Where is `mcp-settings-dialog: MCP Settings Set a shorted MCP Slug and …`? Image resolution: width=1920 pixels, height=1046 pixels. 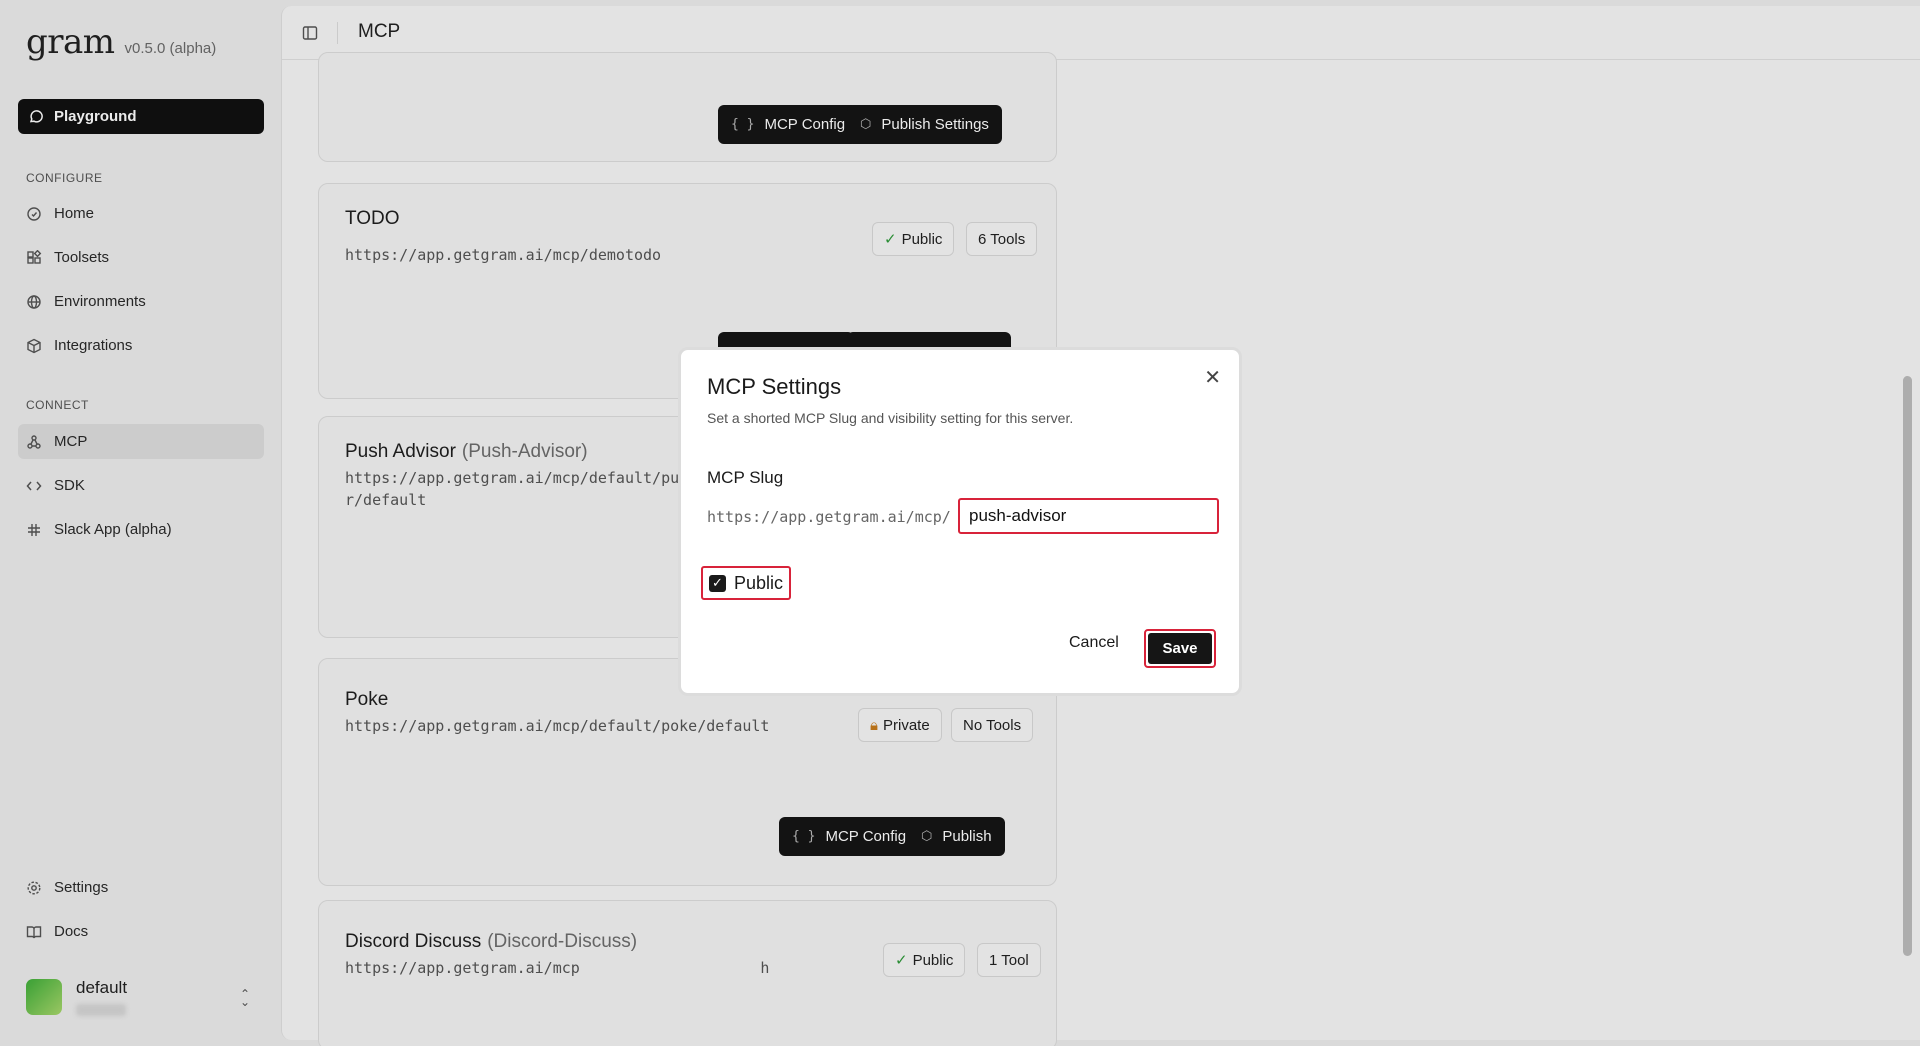 mcp-settings-dialog: MCP Settings Set a shorted MCP Slug and … is located at coordinates (960, 521).